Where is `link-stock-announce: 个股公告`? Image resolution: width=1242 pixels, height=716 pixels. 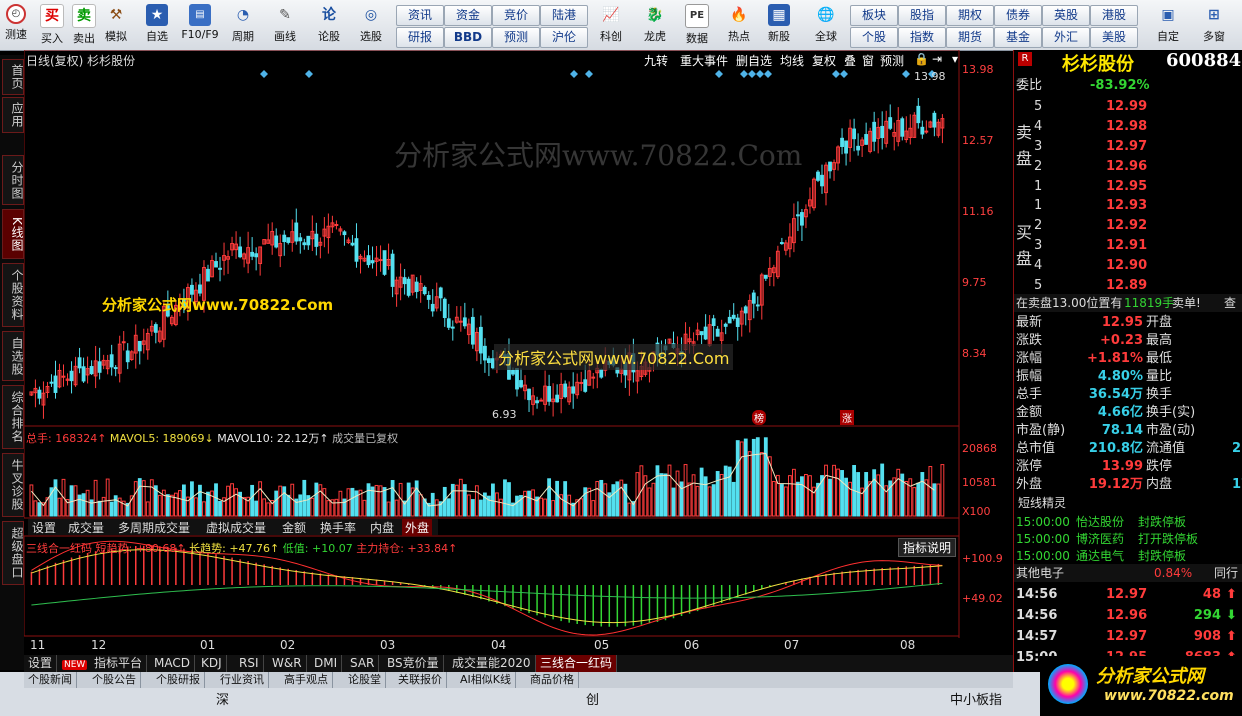 link-stock-announce: 个股公告 is located at coordinates (114, 680).